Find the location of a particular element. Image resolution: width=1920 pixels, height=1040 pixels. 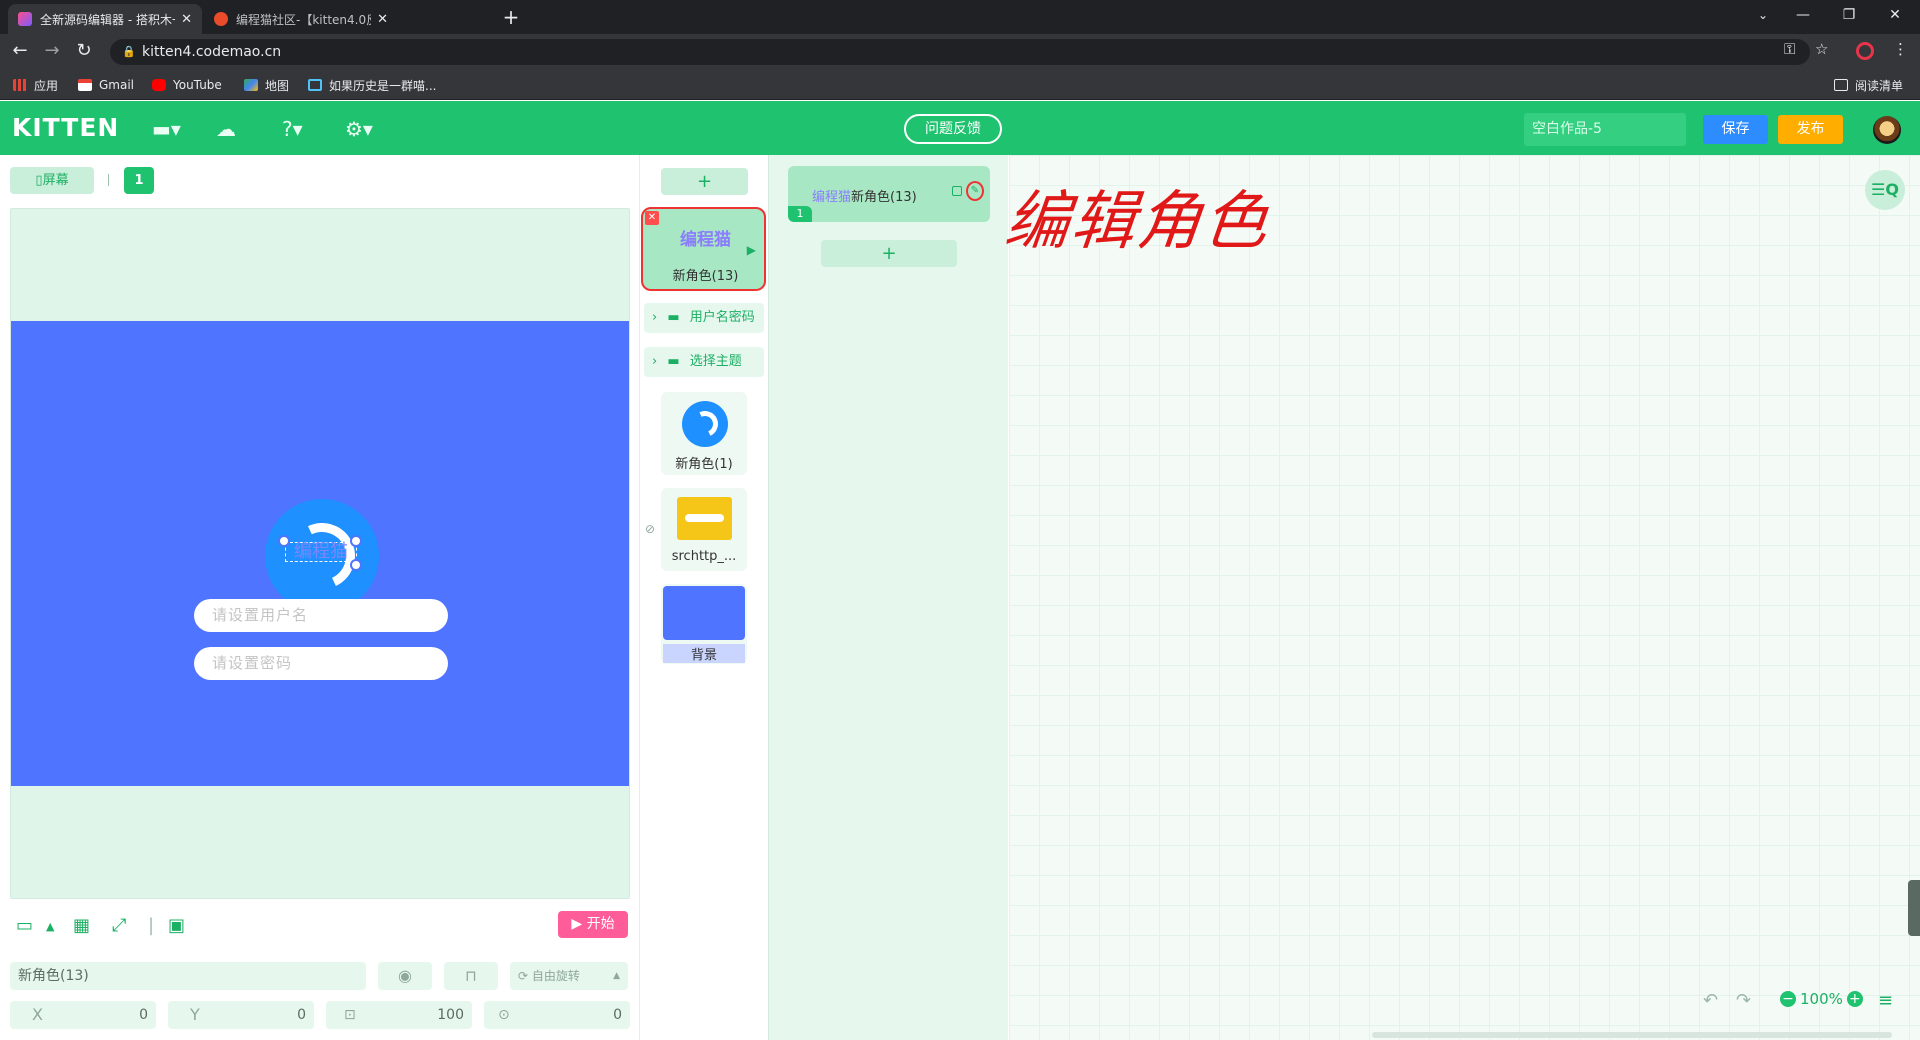

bookmark-apps: 应用 is located at coordinates (35, 85).